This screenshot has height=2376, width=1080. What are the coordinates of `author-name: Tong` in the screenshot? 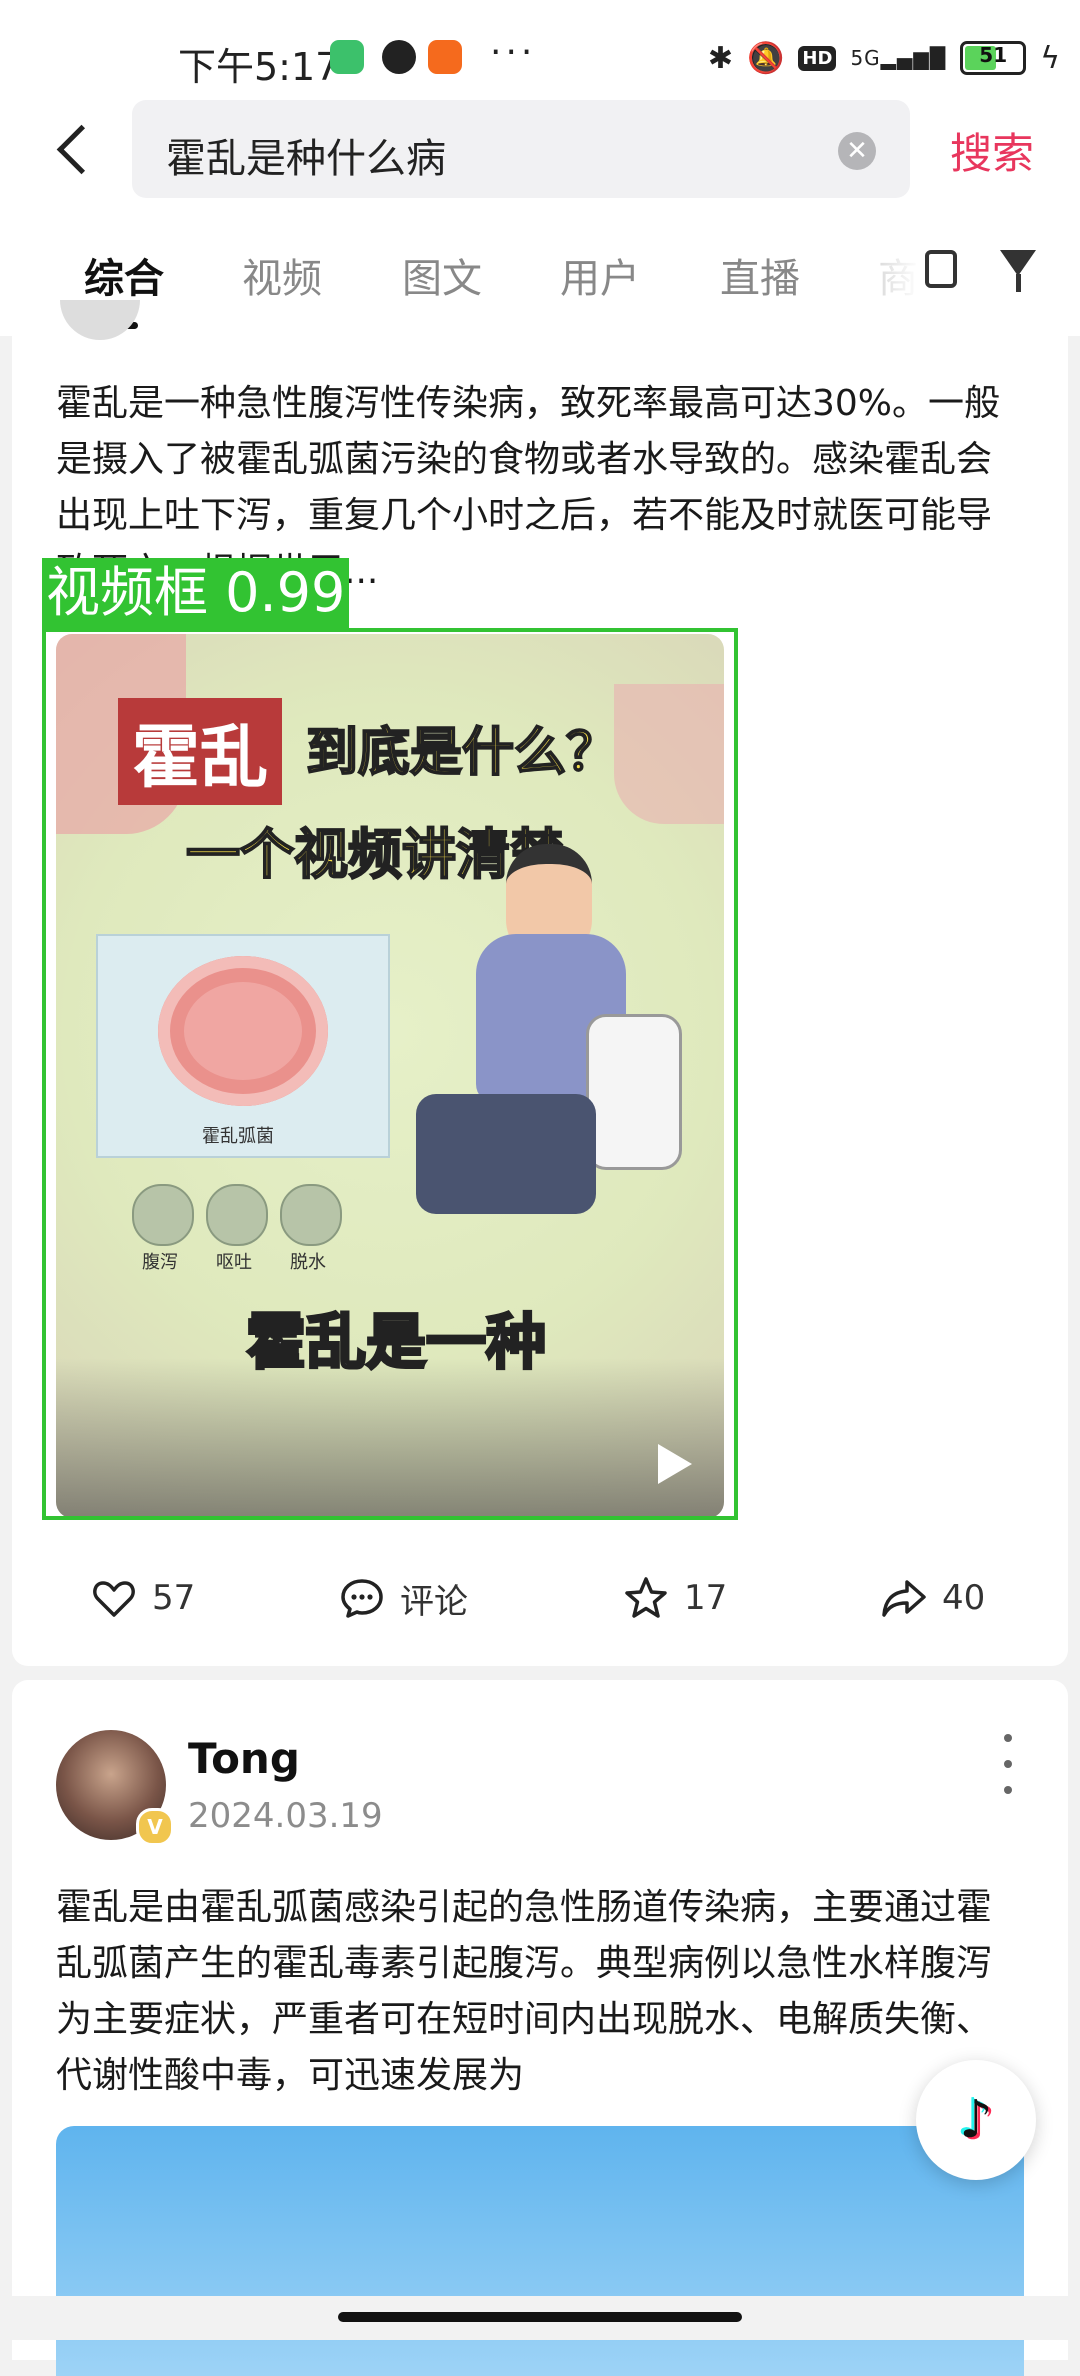 It's located at (244, 1758).